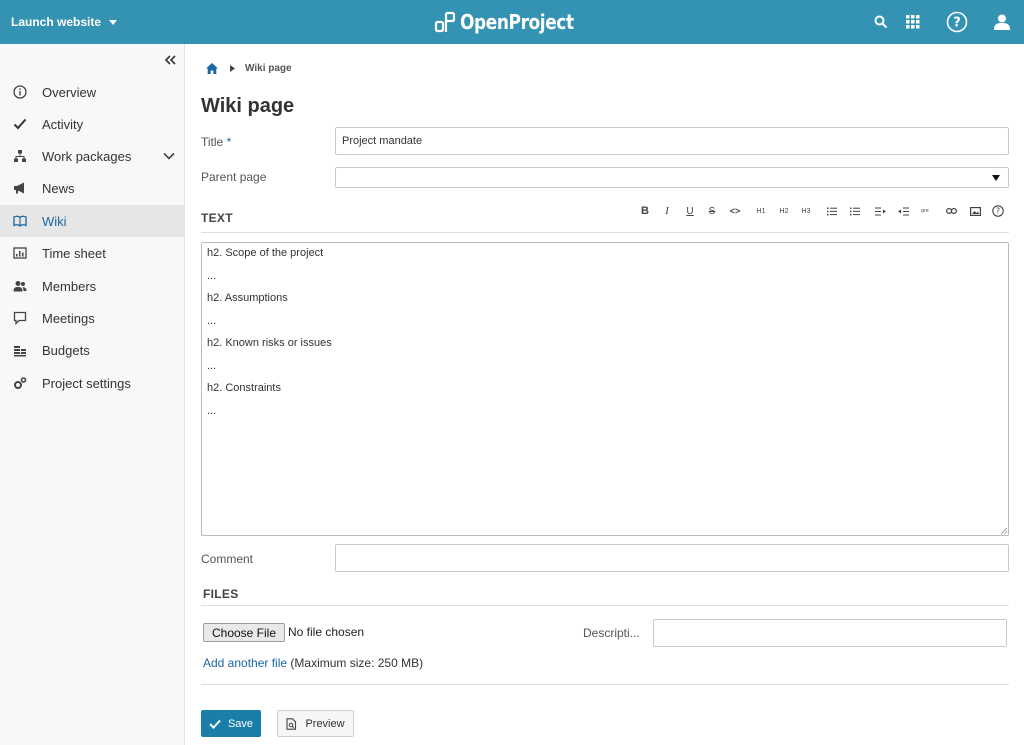 This screenshot has height=745, width=1024. Describe the element at coordinates (69, 92) in the screenshot. I see `sidebar-item-label: Overview` at that location.